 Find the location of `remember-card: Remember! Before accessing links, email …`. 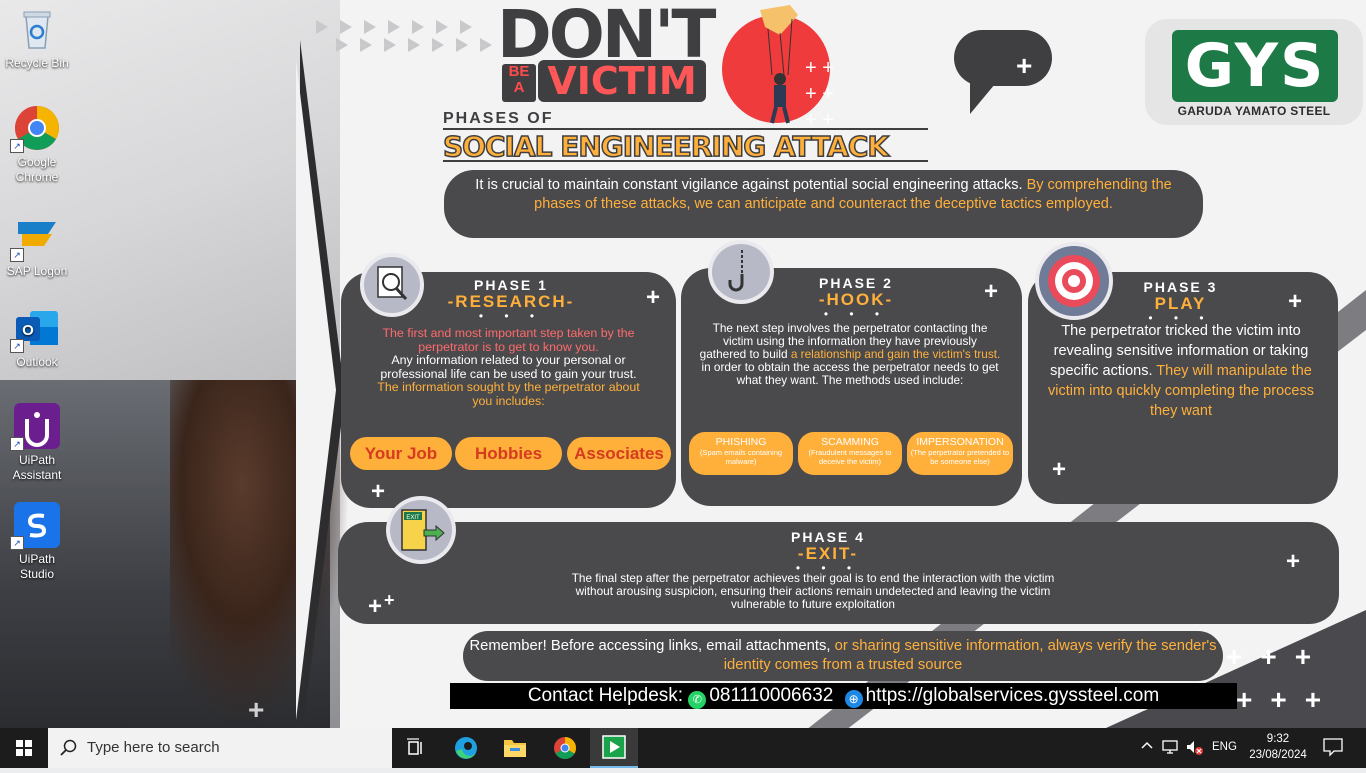

remember-card: Remember! Before accessing links, email … is located at coordinates (843, 656).